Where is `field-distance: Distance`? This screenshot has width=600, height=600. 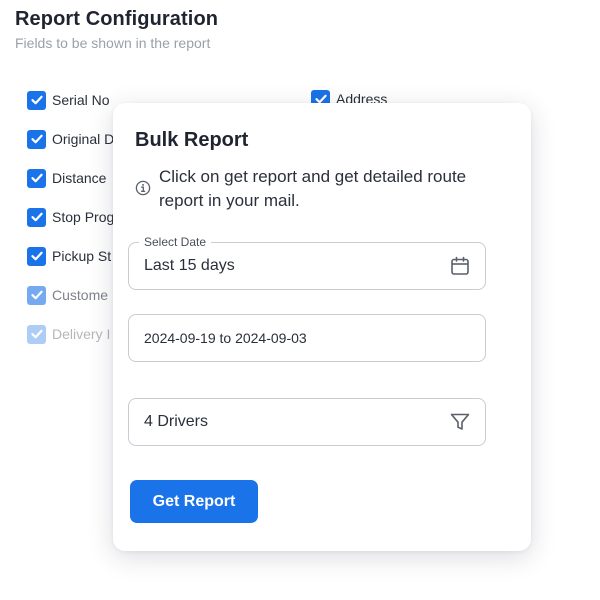 field-distance: Distance is located at coordinates (66, 178).